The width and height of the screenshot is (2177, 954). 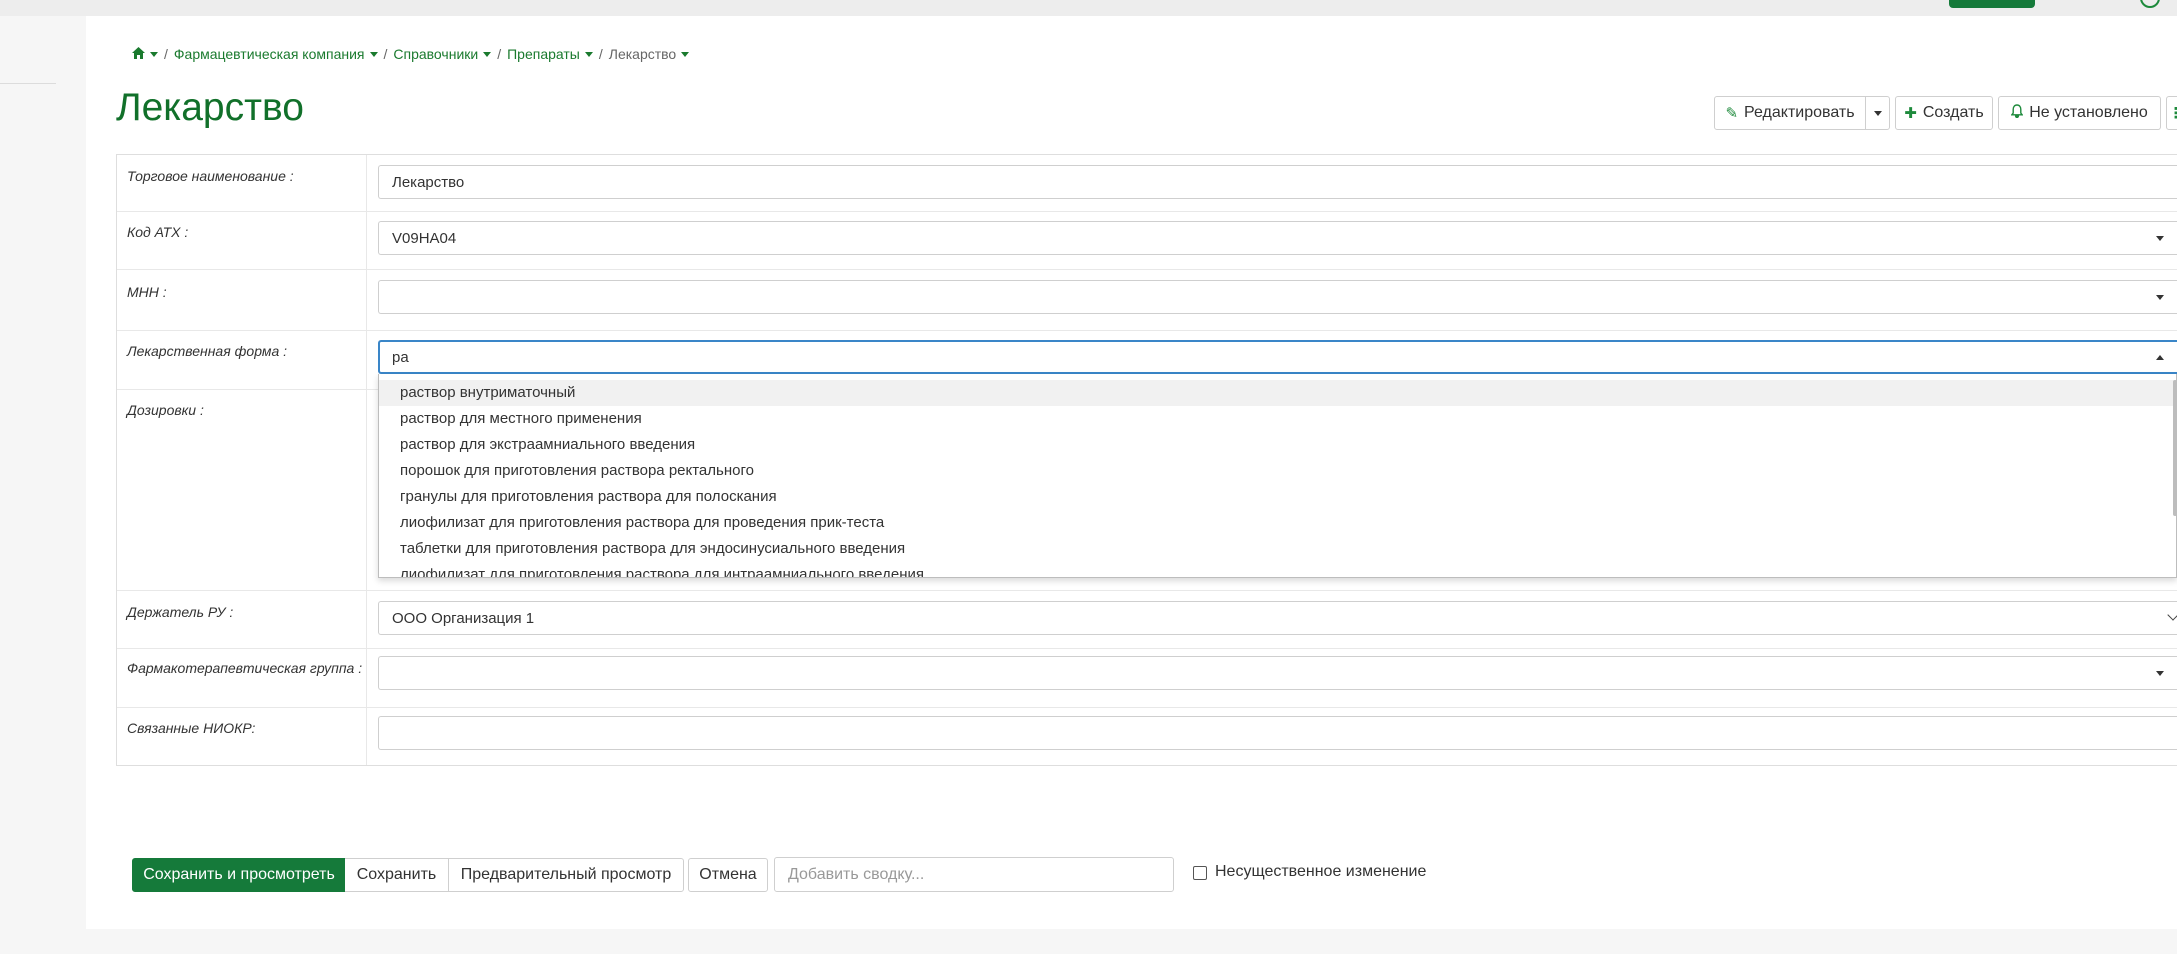 I want to click on page-title: Лекарство, so click(x=210, y=107).